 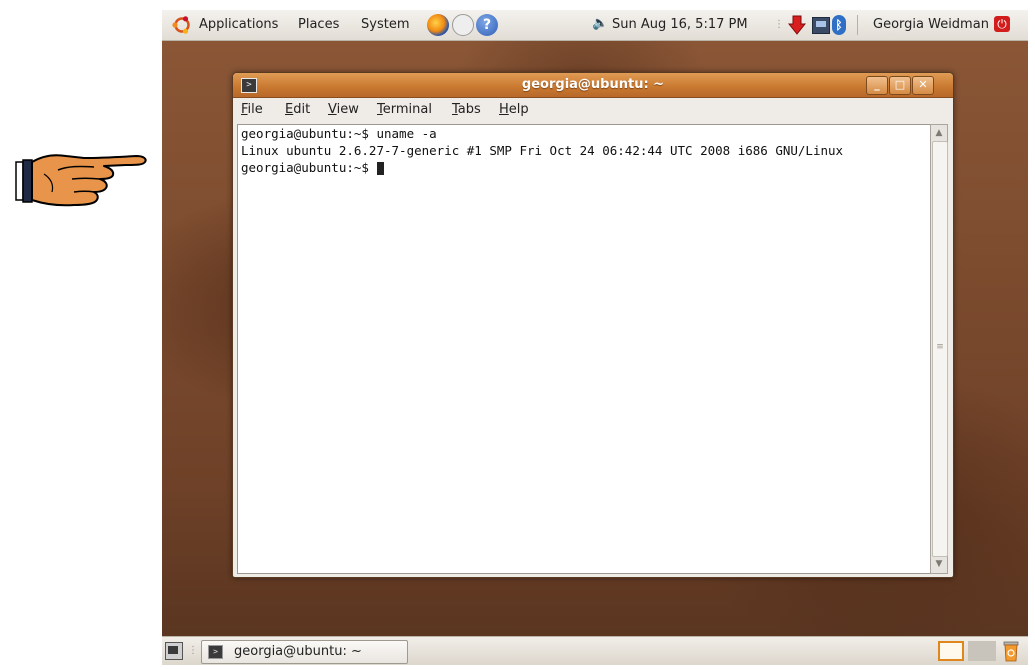 What do you see at coordinates (238, 24) in the screenshot?
I see `menu-applications: Applications` at bounding box center [238, 24].